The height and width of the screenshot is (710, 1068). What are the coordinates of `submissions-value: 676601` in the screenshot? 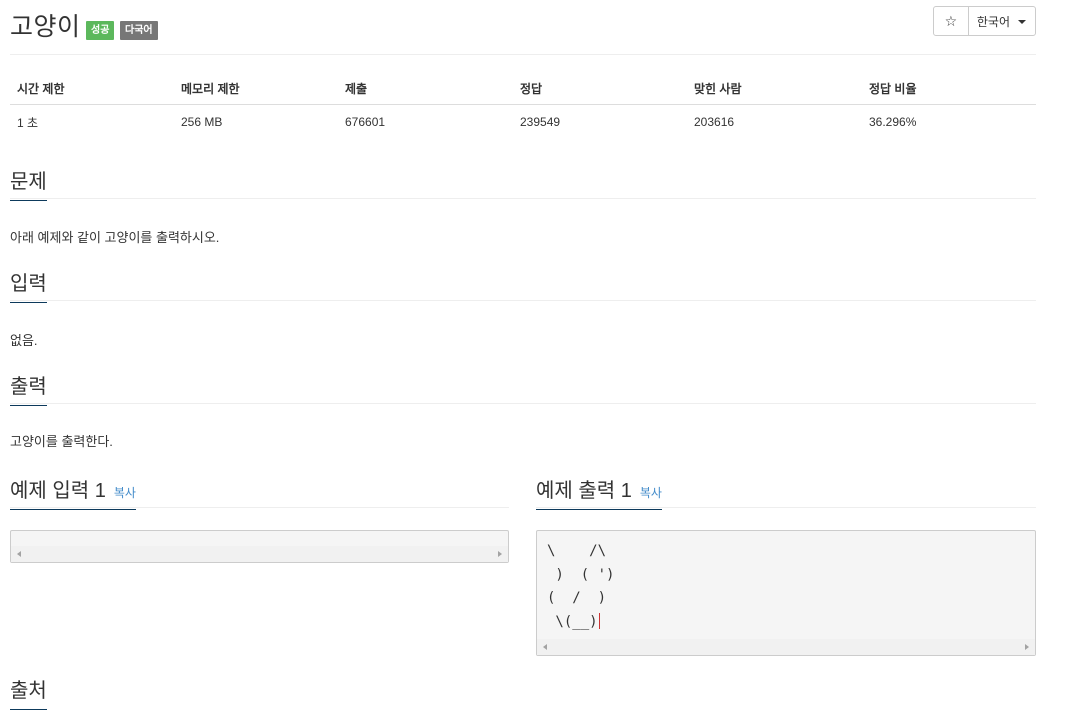 It's located at (365, 122).